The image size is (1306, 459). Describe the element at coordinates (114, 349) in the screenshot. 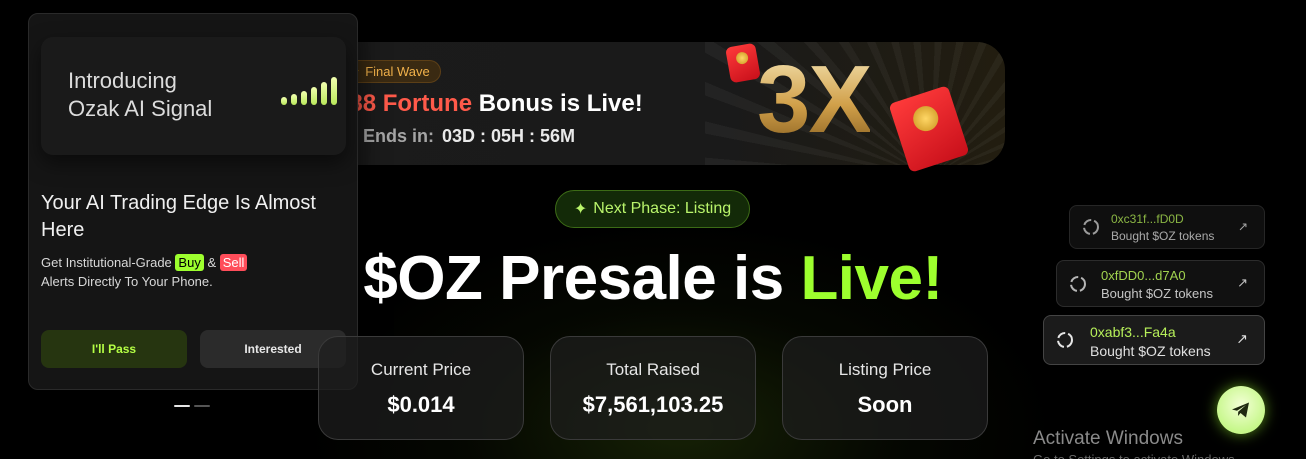

I see `pass-button: I'll Pass` at that location.